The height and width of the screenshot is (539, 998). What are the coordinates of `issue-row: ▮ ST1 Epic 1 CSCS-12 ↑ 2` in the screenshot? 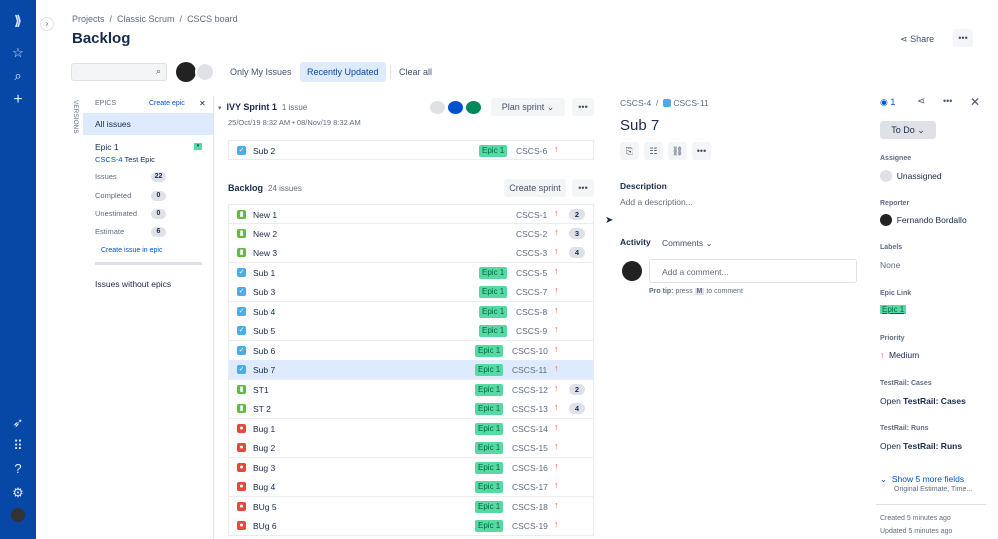 It's located at (411, 389).